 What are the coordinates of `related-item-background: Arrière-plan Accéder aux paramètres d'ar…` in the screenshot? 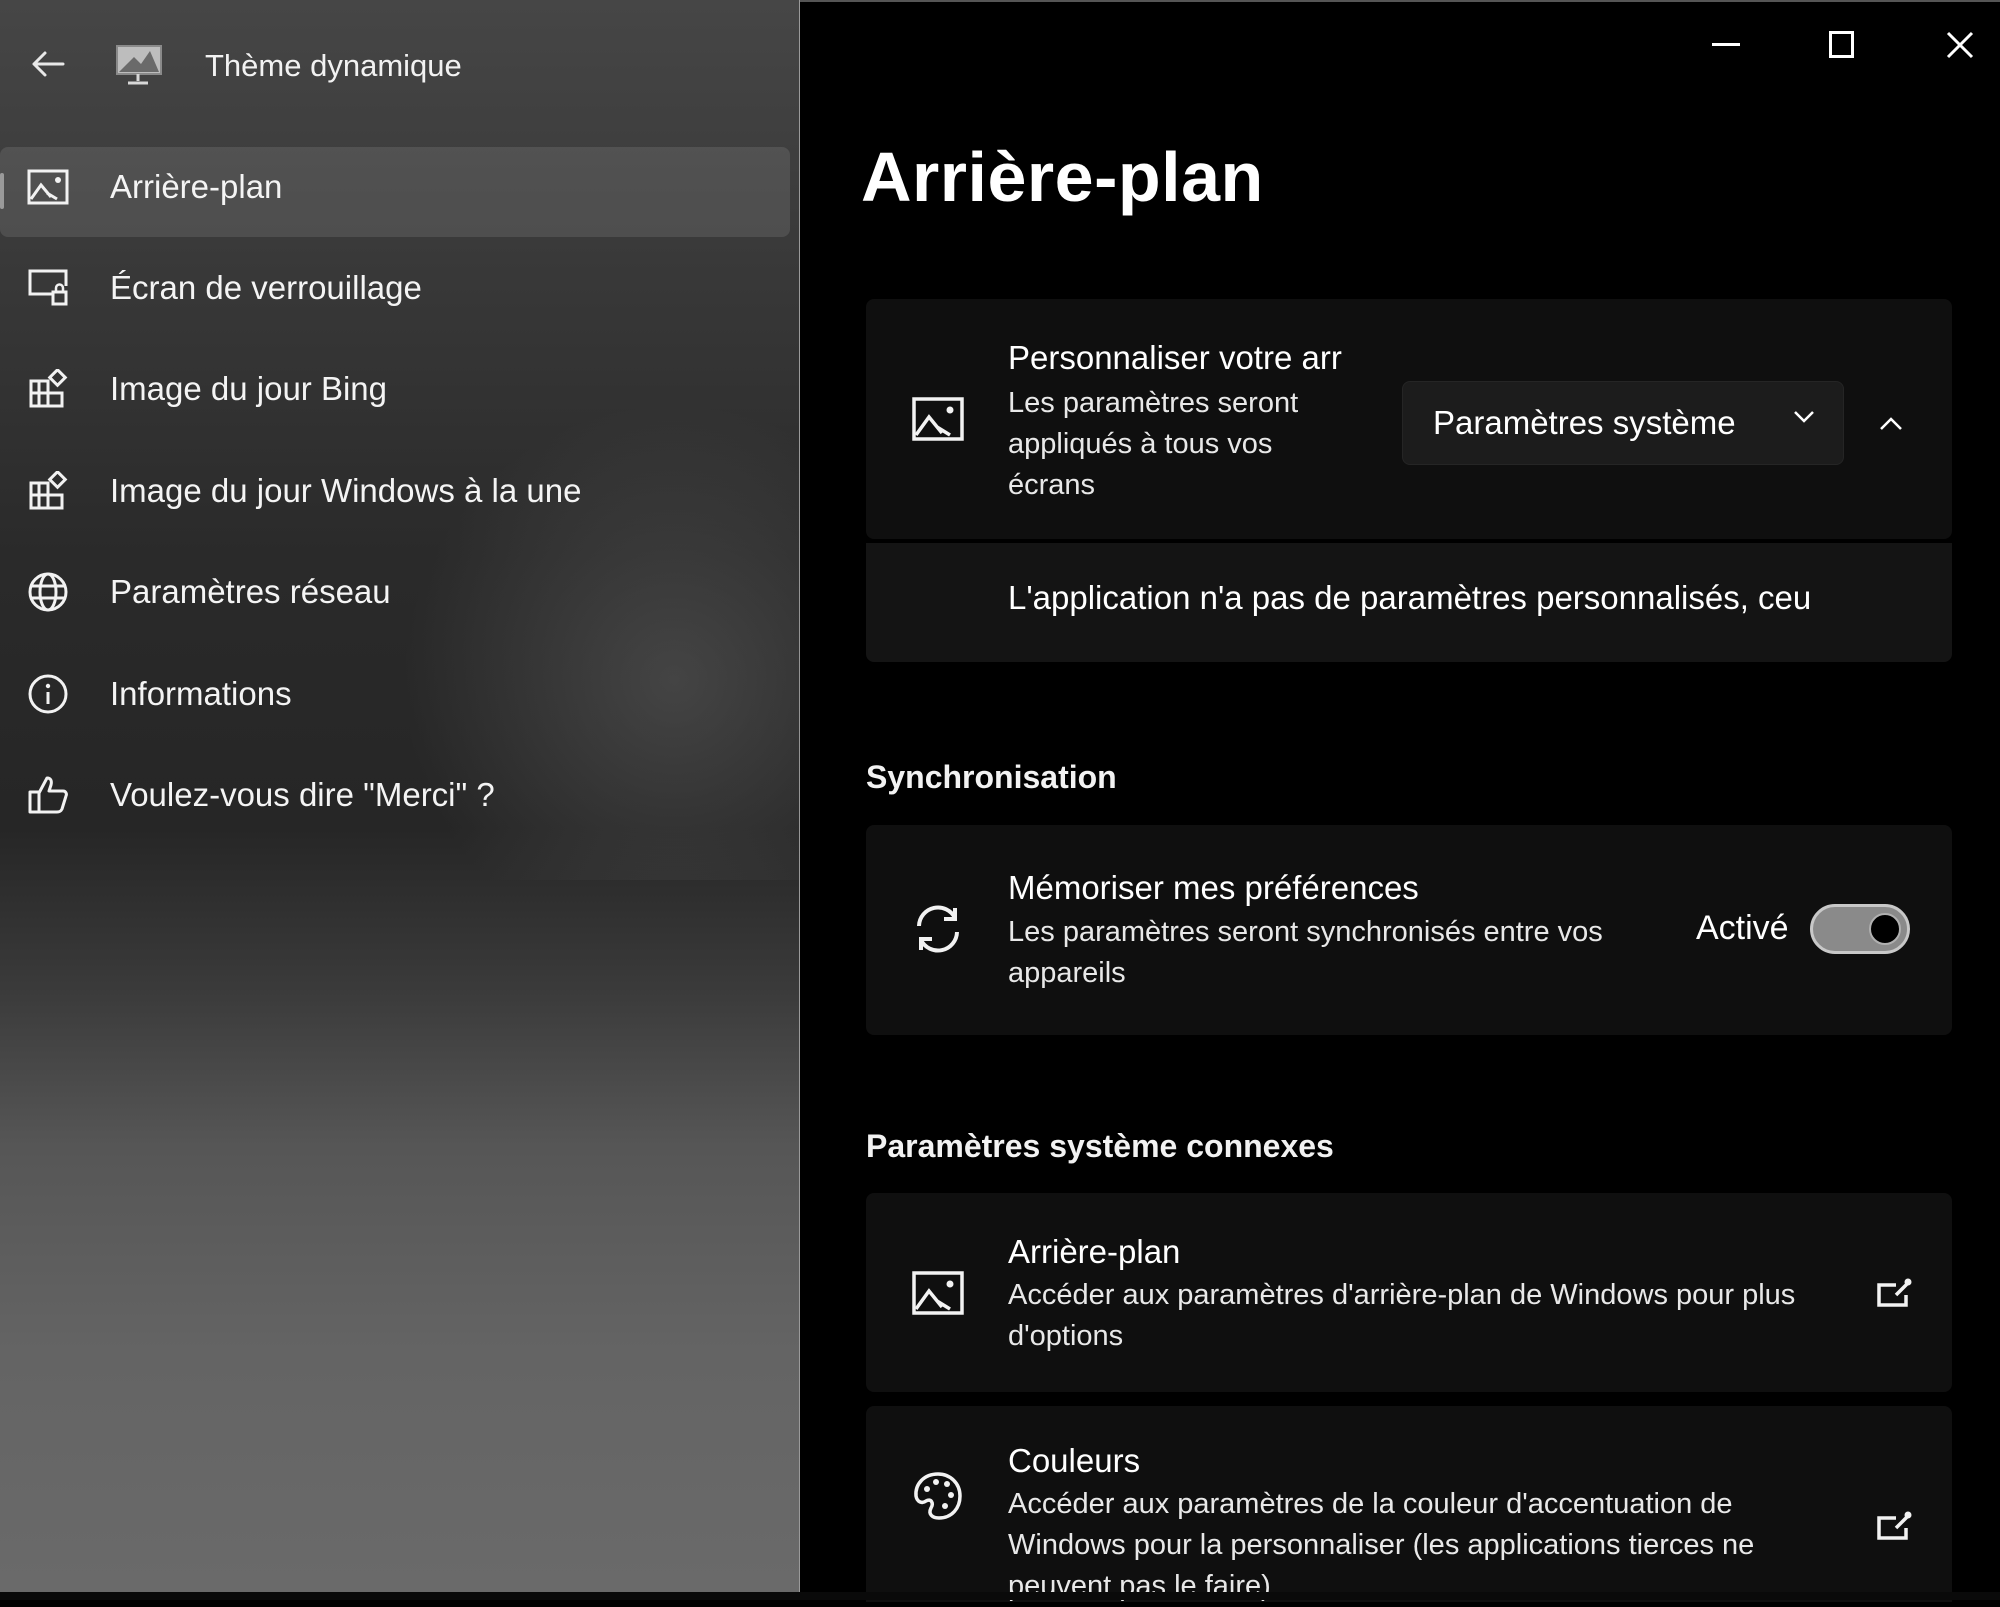 It's located at (1409, 1292).